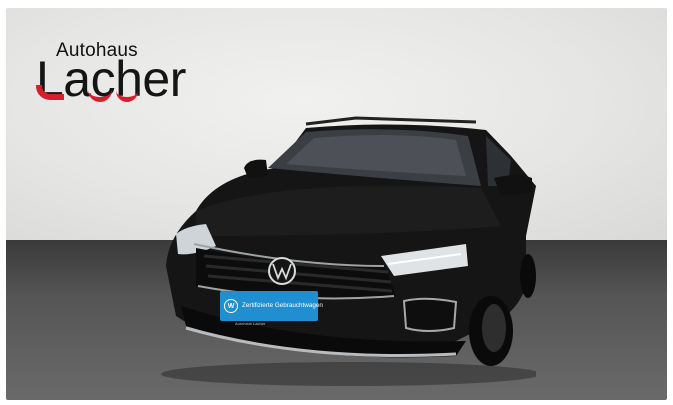 The height and width of the screenshot is (405, 673). Describe the element at coordinates (391, 121) in the screenshot. I see `roof-rail` at that location.